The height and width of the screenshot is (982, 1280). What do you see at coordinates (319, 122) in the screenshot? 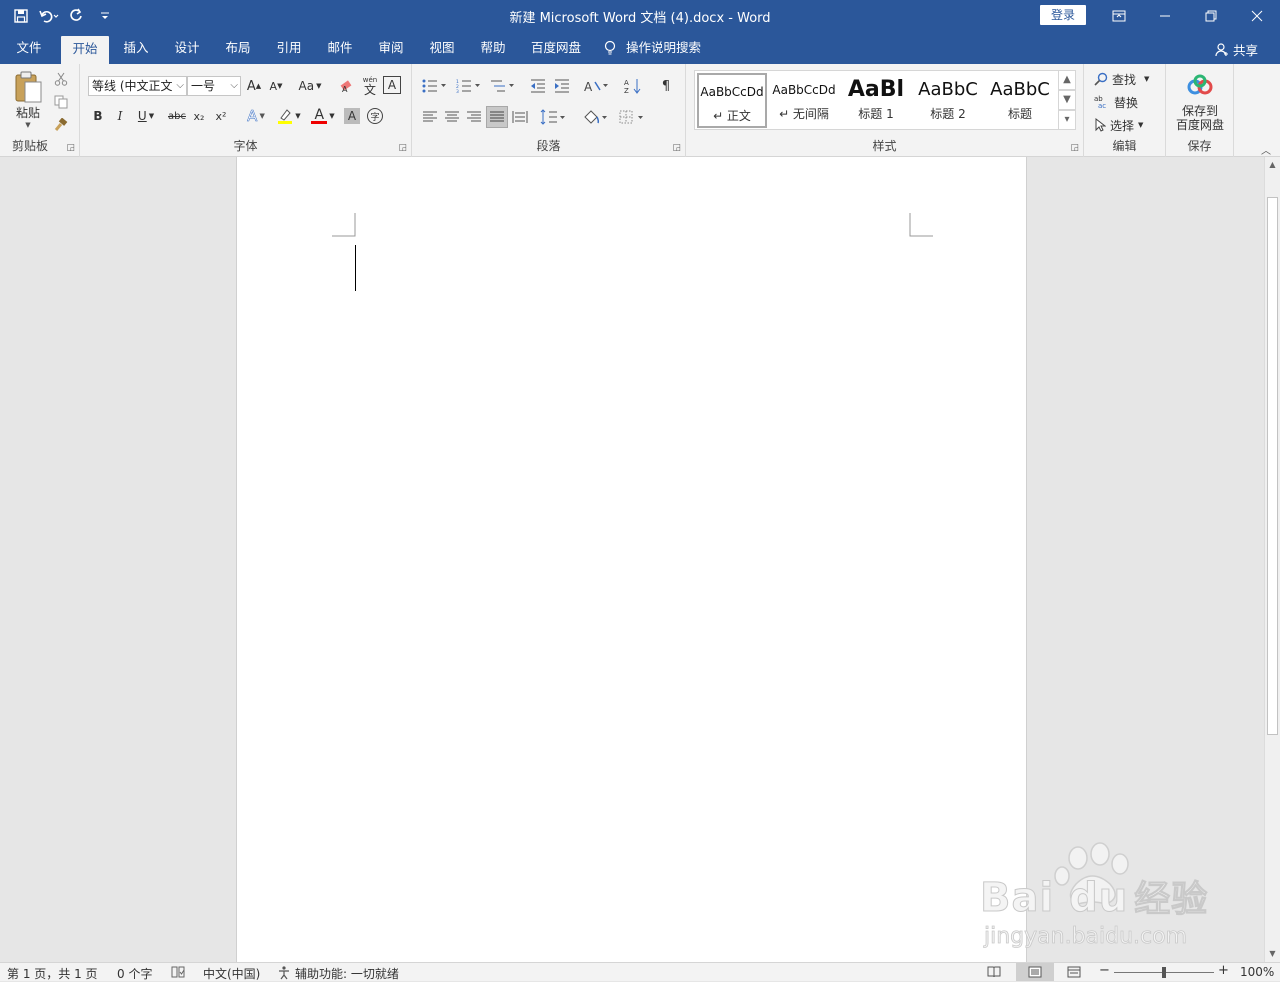
I see `font-color-swatch` at bounding box center [319, 122].